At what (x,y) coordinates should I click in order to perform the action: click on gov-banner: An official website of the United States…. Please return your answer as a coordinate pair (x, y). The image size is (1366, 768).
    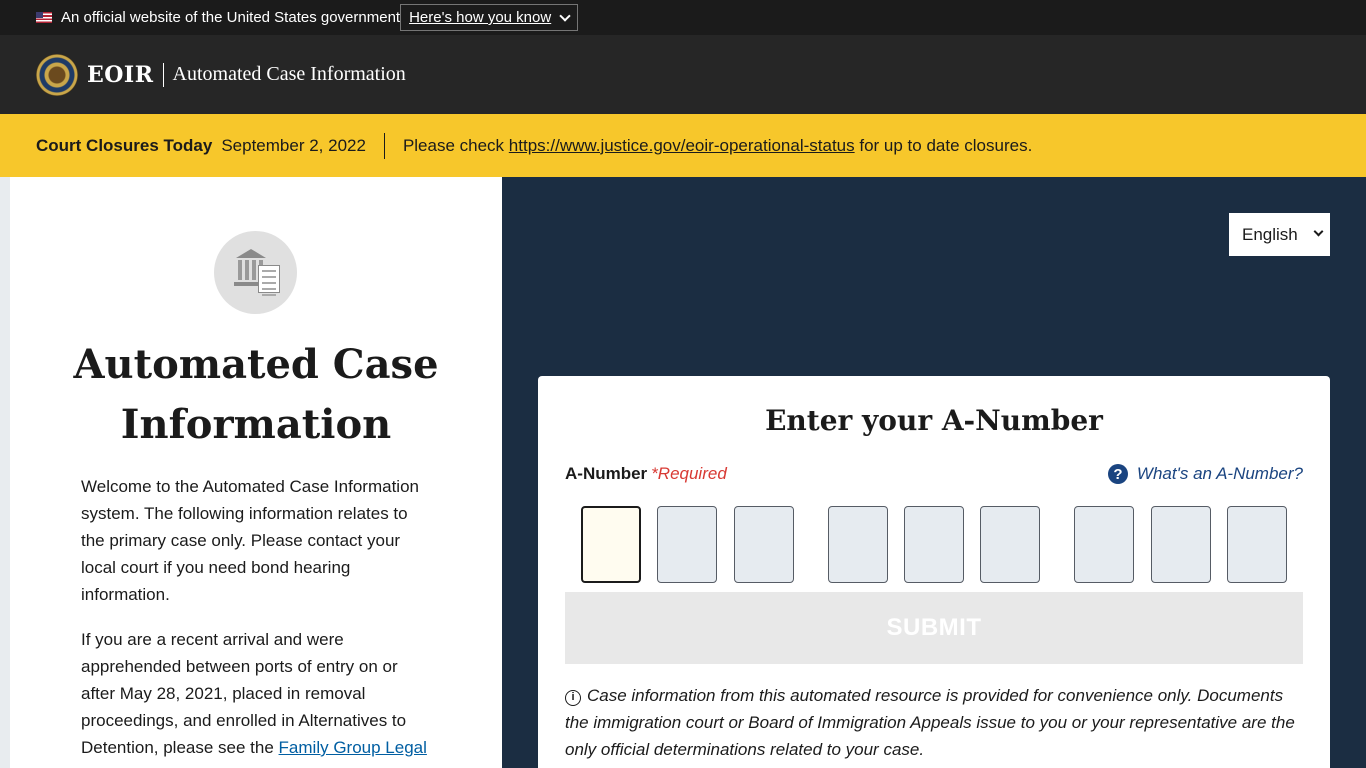
    Looking at the image, I should click on (683, 17).